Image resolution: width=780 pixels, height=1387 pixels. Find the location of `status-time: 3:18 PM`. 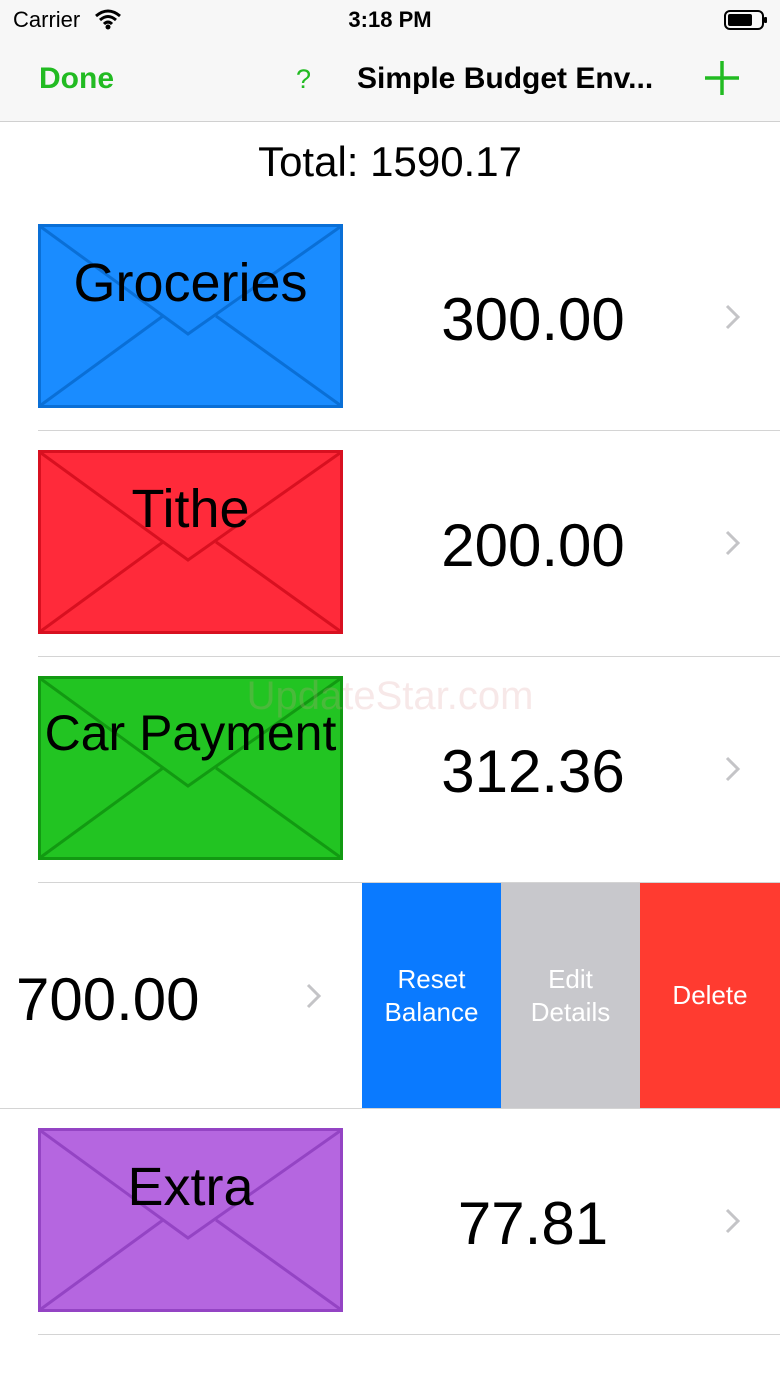

status-time: 3:18 PM is located at coordinates (390, 19).